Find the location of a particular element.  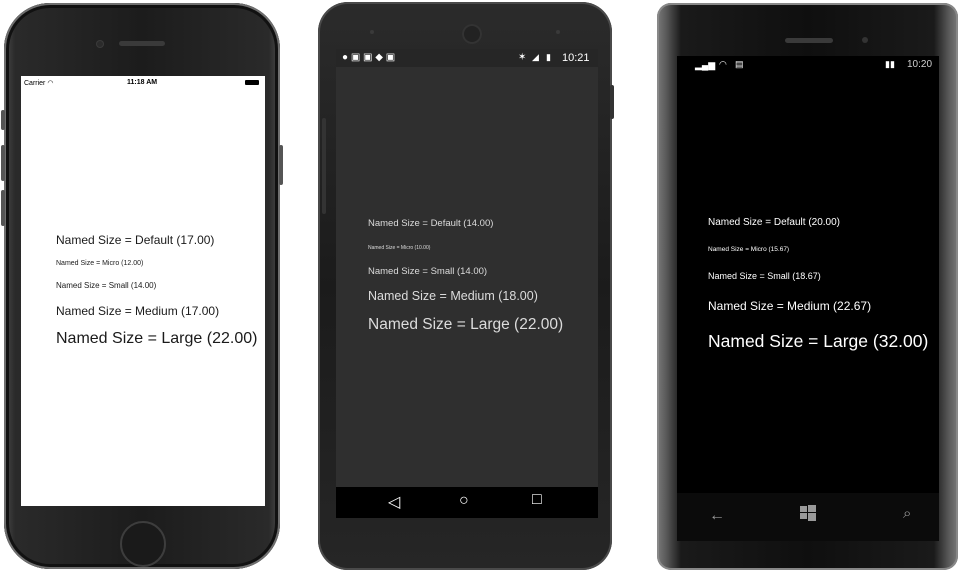

iphone-power-button is located at coordinates (281, 165).